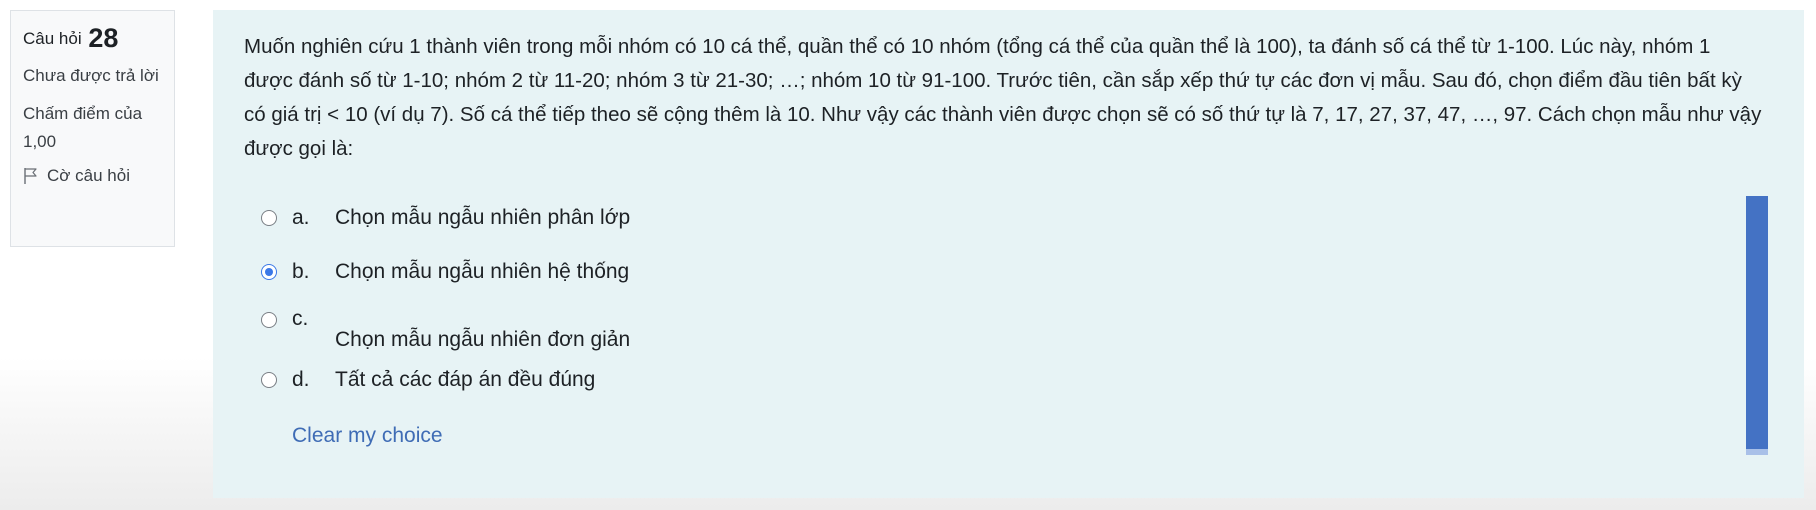  Describe the element at coordinates (1010, 336) in the screenshot. I see `answer-option-c: c. Chọn mẫu ngẫu nhiên đơn giản` at that location.